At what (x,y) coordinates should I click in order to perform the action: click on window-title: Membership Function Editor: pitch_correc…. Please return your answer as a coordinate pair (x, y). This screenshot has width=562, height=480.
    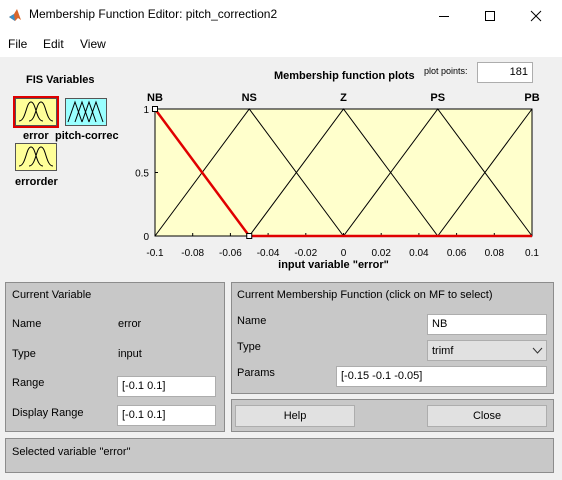
    Looking at the image, I should click on (153, 14).